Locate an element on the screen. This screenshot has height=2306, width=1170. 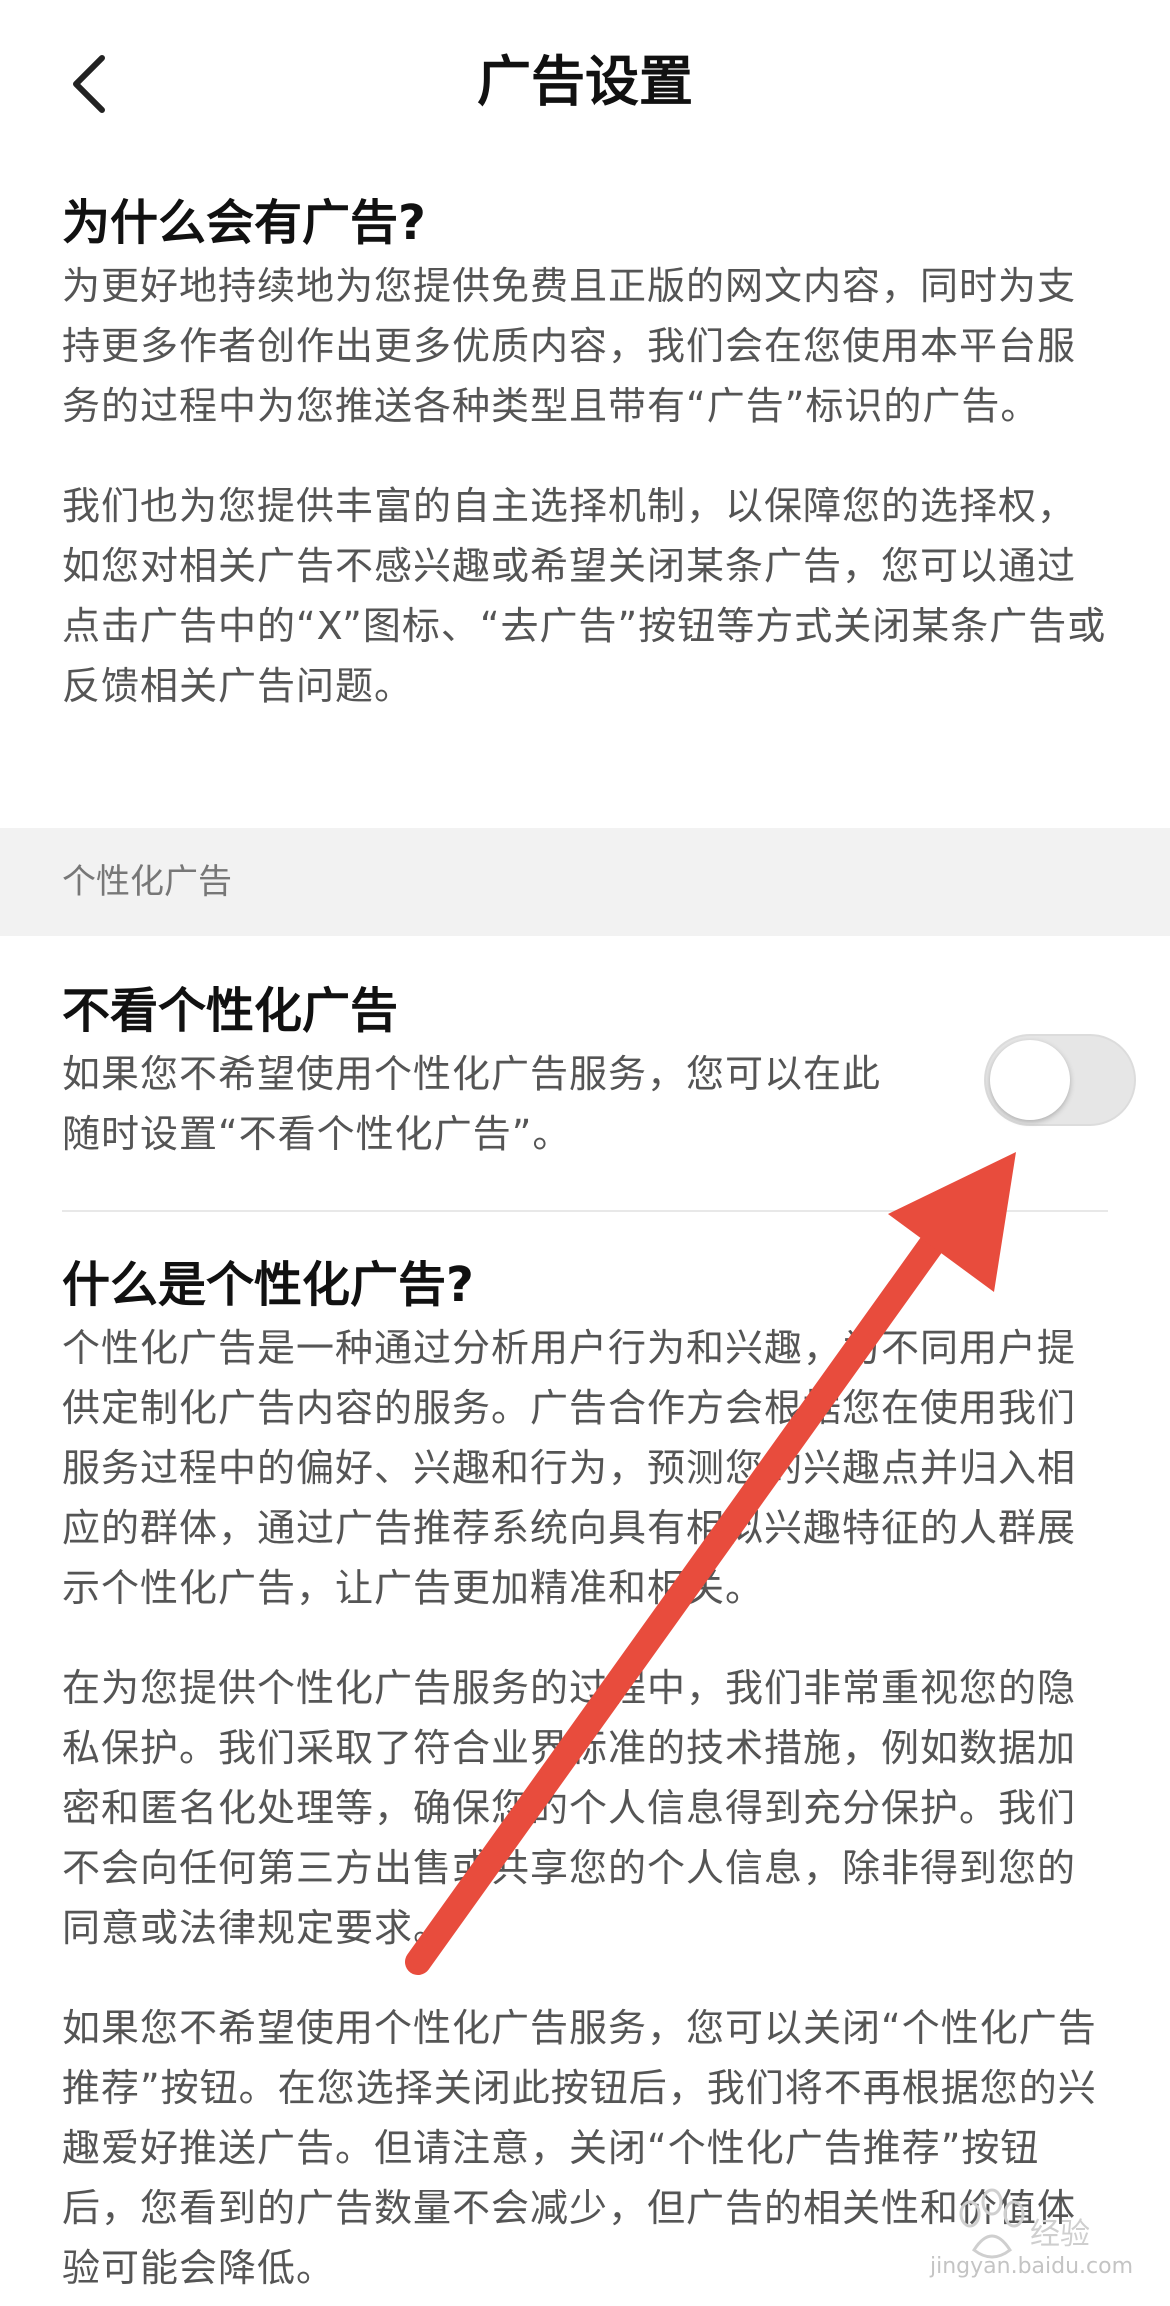
toggle-knob is located at coordinates (1030, 1080).